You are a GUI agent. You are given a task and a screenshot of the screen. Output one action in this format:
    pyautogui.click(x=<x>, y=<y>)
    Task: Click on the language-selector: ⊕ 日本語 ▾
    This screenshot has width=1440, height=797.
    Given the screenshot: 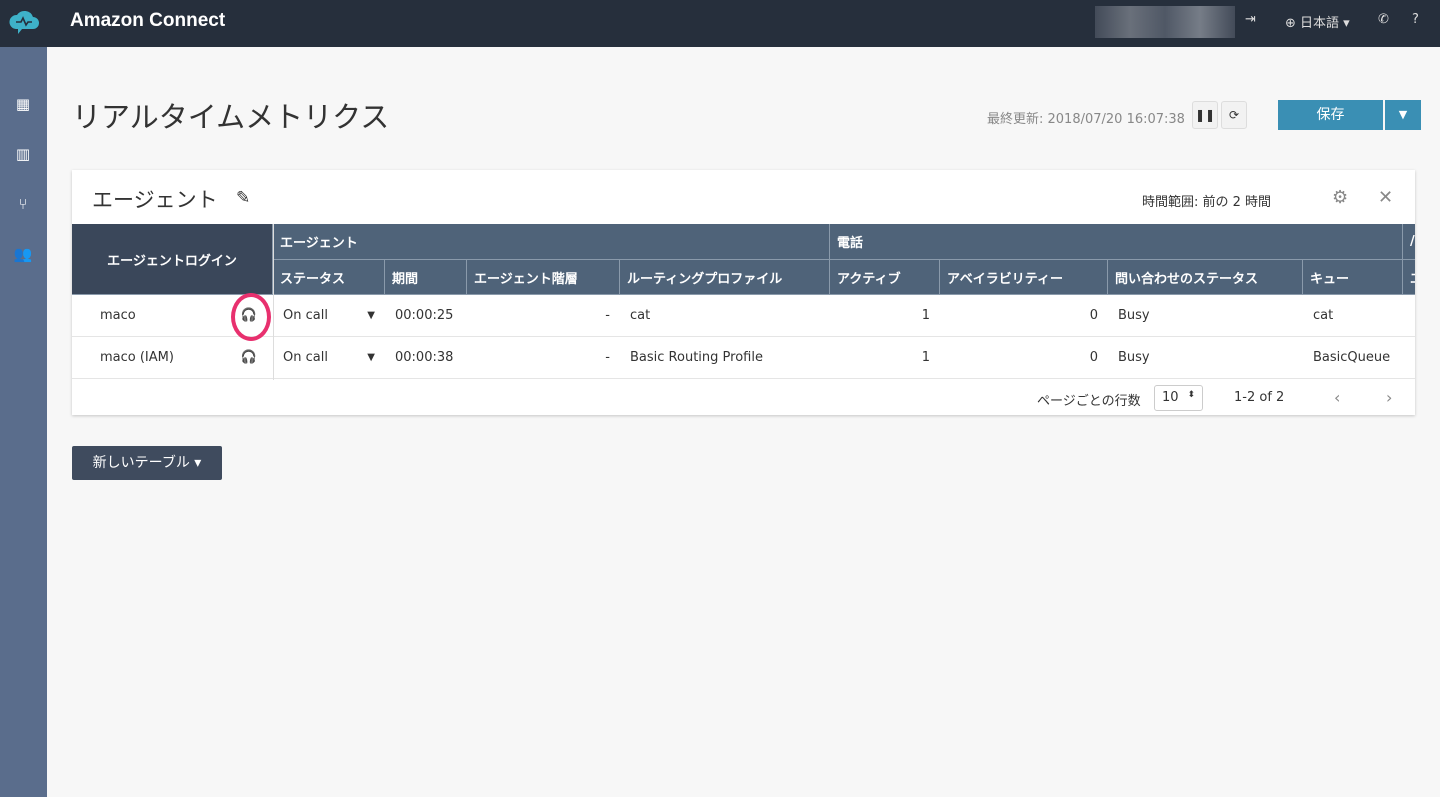 What is the action you would take?
    pyautogui.click(x=1317, y=21)
    